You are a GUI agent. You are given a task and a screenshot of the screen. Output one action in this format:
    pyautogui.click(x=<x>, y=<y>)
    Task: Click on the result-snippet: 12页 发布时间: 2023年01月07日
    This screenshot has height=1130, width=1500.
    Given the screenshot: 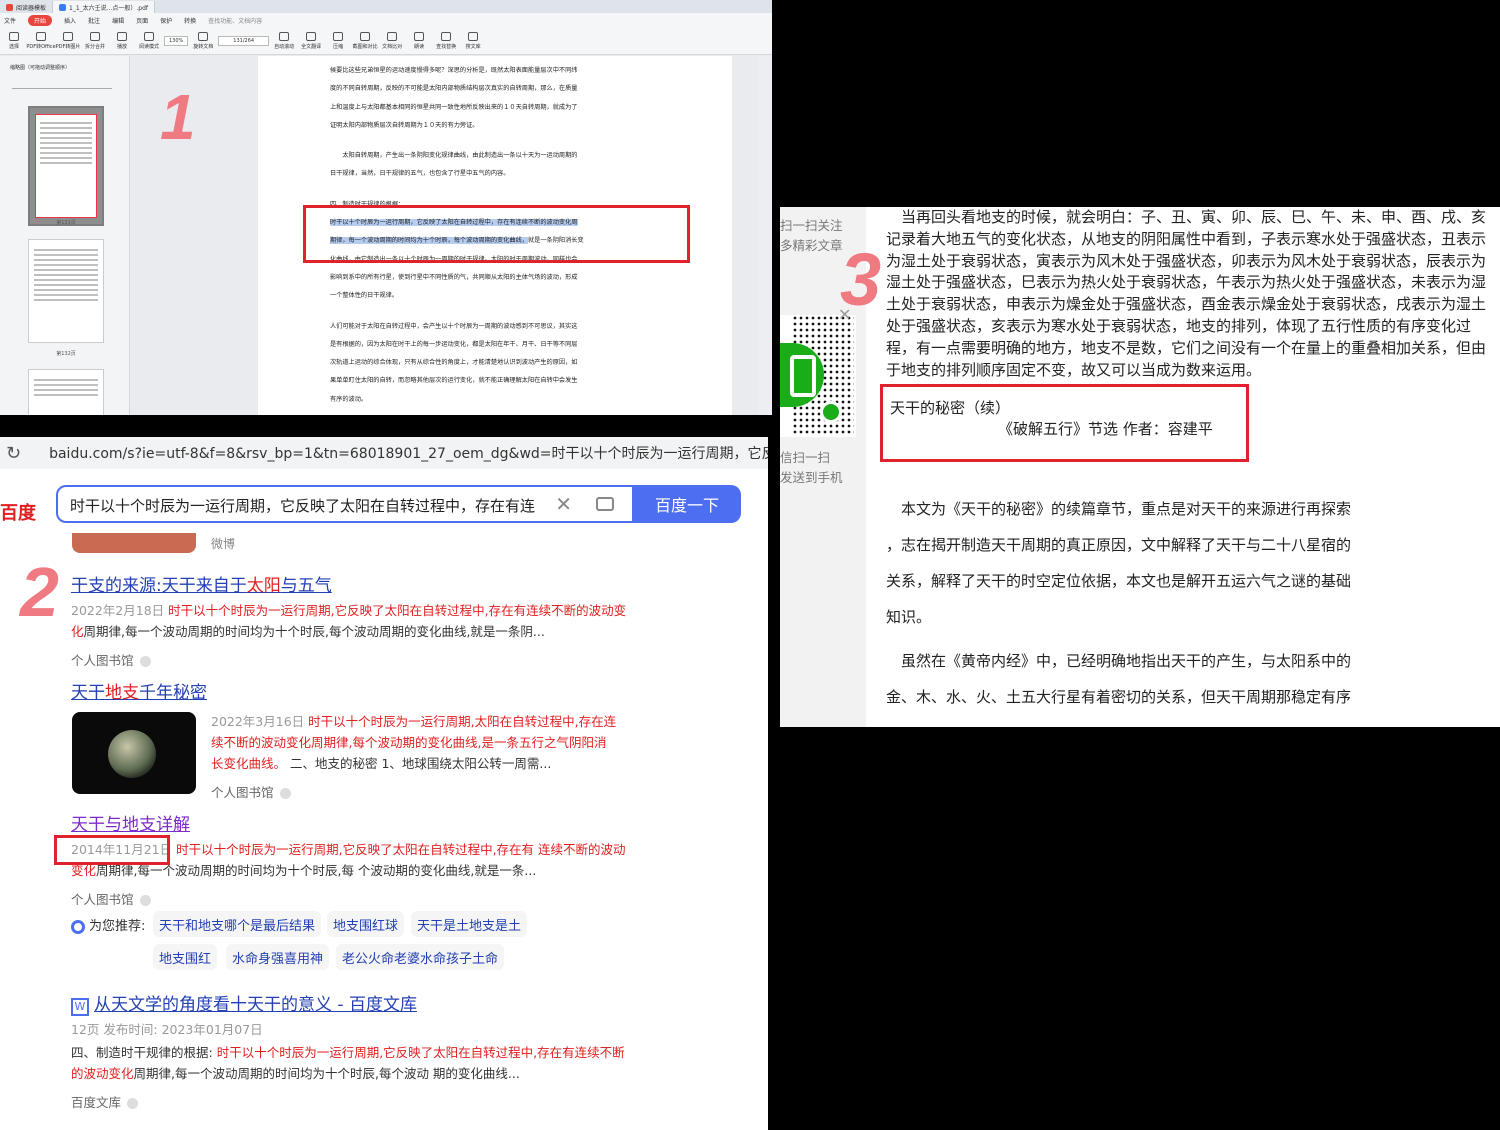 What is the action you would take?
    pyautogui.click(x=167, y=1029)
    